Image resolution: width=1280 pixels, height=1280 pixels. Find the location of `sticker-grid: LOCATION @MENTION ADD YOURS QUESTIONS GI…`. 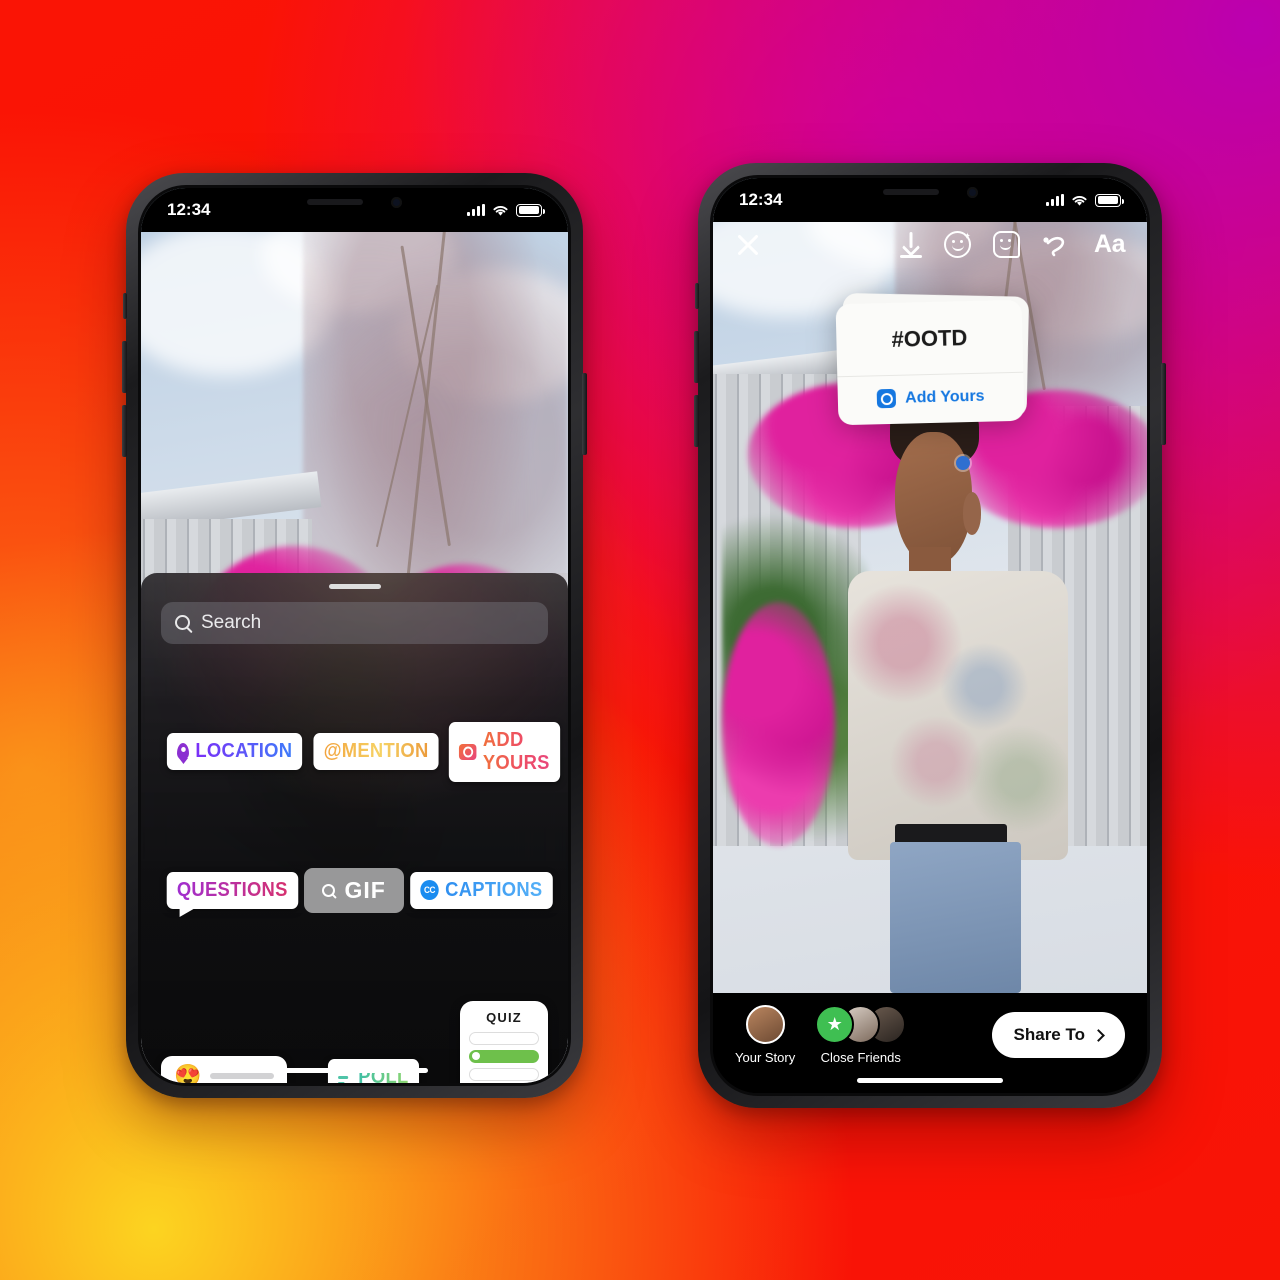

sticker-grid: LOCATION @MENTION ADD YOURS QUESTIONS GI… is located at coordinates (361, 863).